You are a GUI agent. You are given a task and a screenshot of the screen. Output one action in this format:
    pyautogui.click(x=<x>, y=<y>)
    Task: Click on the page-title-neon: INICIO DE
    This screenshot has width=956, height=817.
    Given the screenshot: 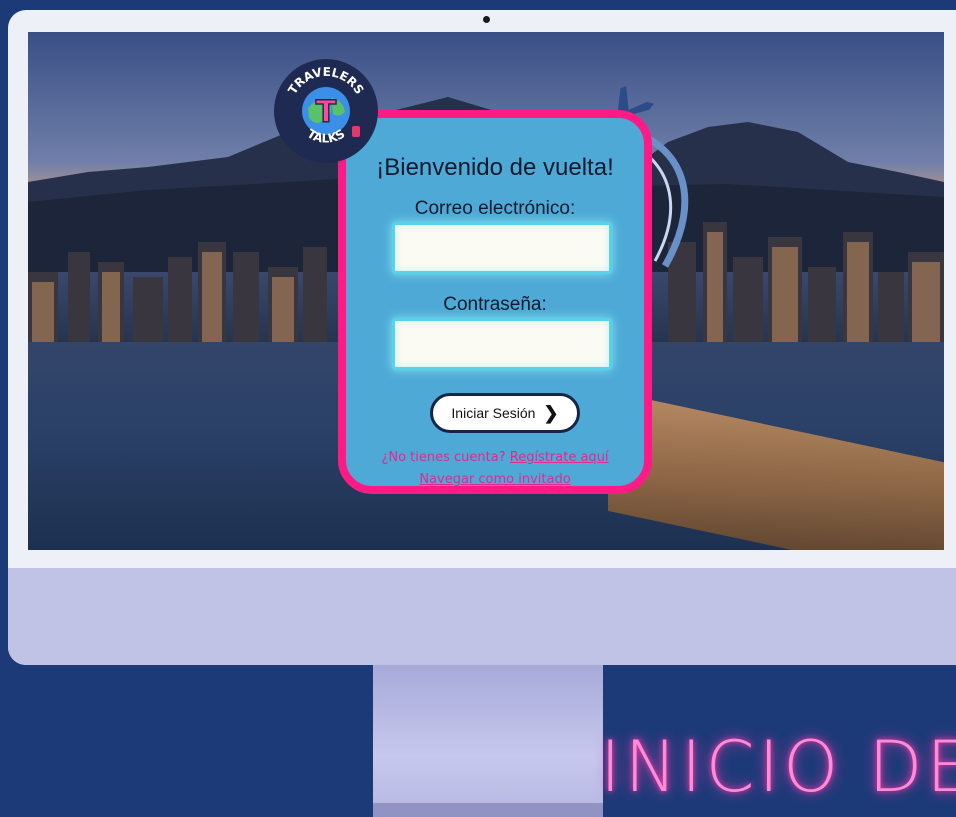 What is the action you would take?
    pyautogui.click(x=778, y=767)
    